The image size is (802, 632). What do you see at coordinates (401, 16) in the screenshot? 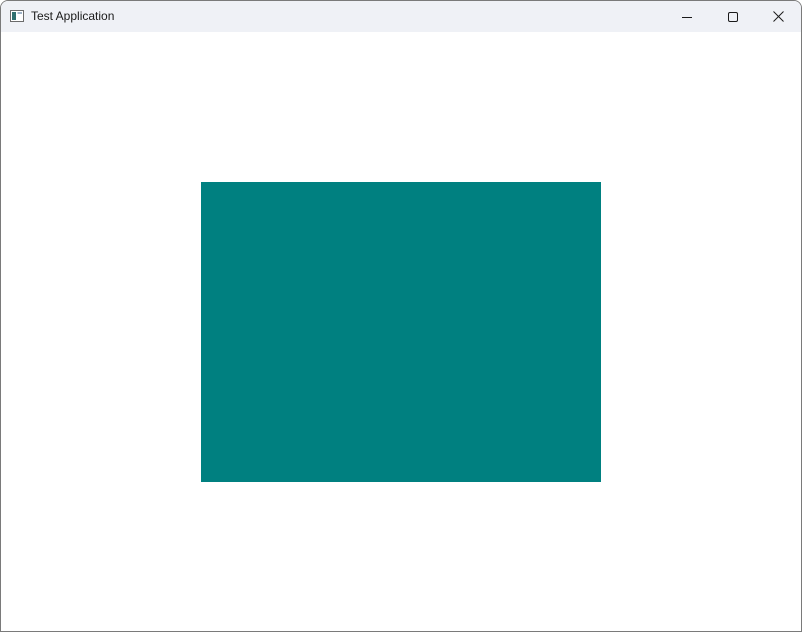
I see `title-bar: Test Application` at bounding box center [401, 16].